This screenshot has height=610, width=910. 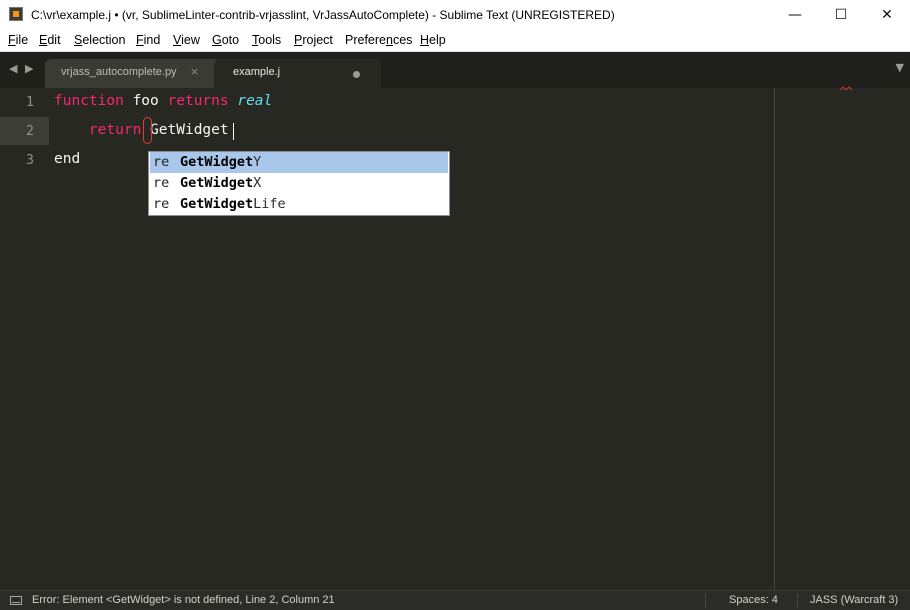 I want to click on code-line-1: function foo returns real, so click(x=163, y=101).